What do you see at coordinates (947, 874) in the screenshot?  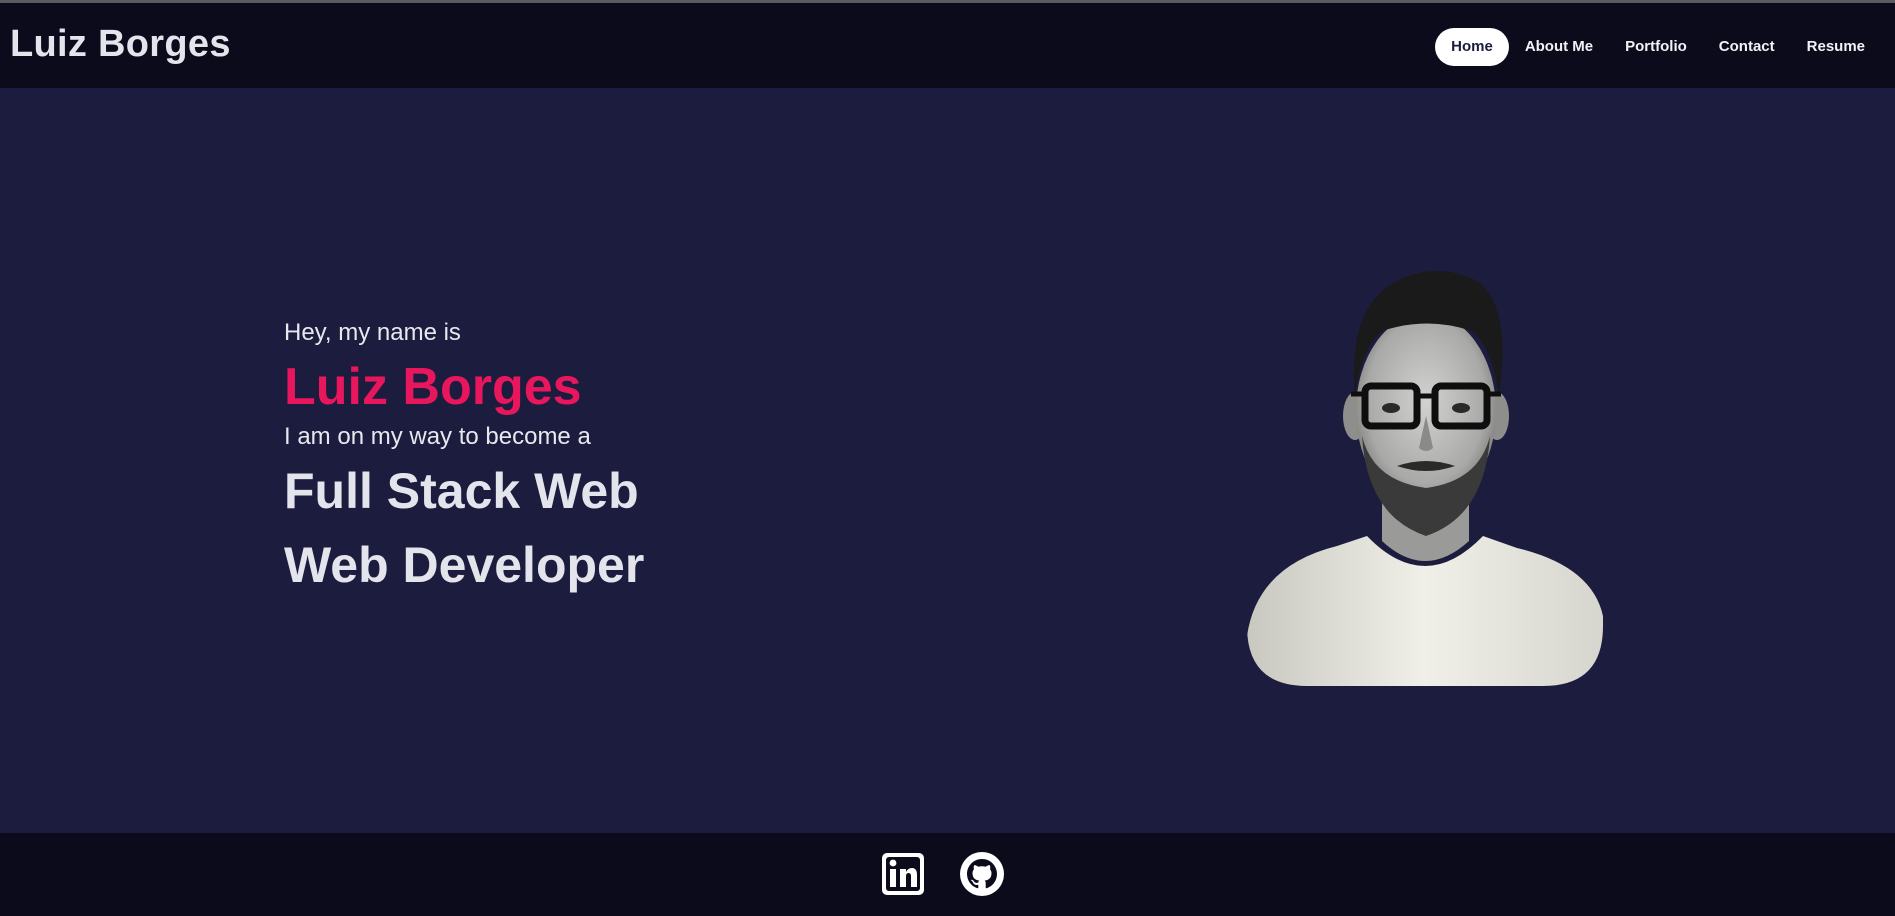 I see `site-footer` at bounding box center [947, 874].